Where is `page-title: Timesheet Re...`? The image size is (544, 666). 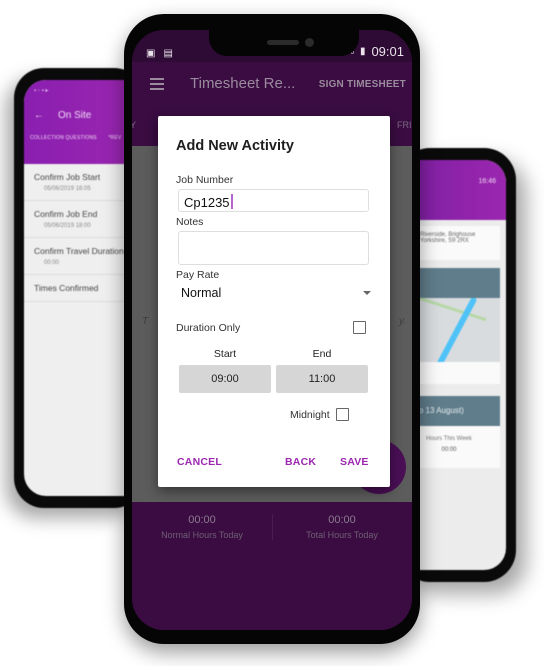
page-title: Timesheet Re... is located at coordinates (243, 83).